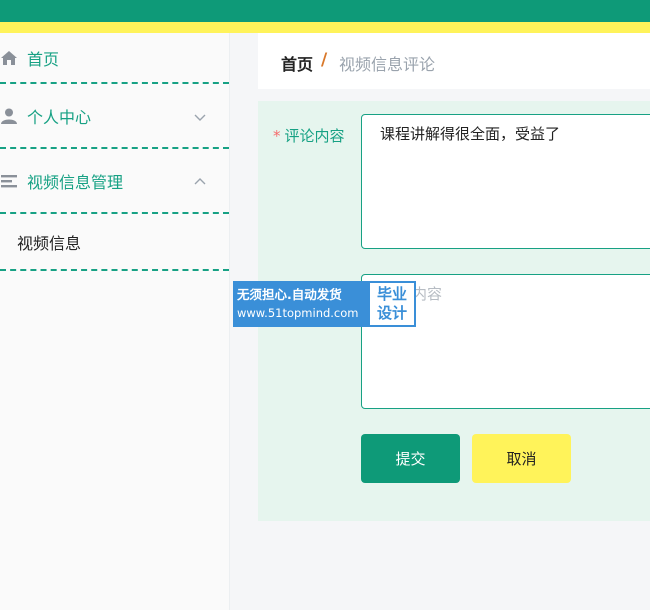 This screenshot has height=610, width=650. What do you see at coordinates (387, 64) in the screenshot?
I see `breadcrumb-current: 视频信息评论` at bounding box center [387, 64].